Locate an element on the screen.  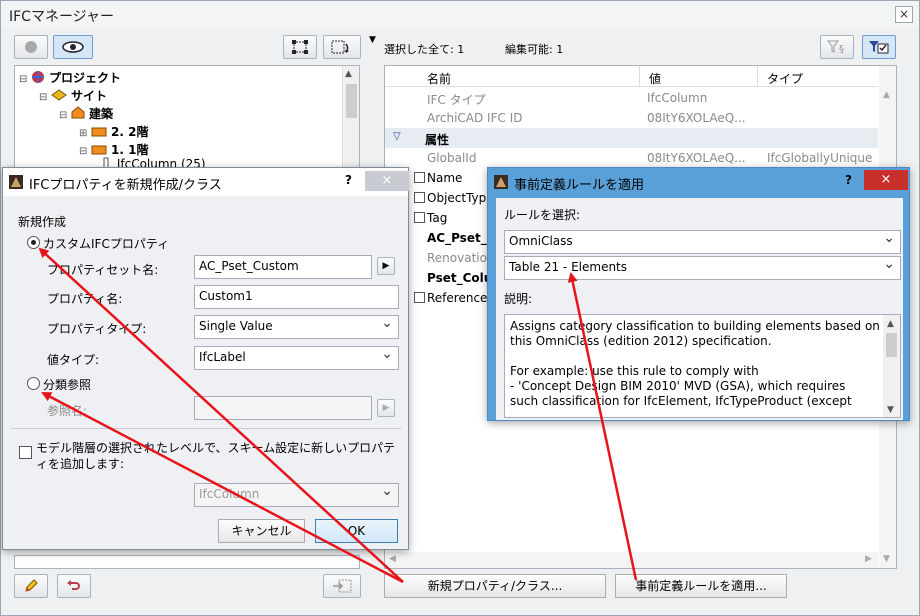
scheme-select: IfcColumn is located at coordinates (296, 495).